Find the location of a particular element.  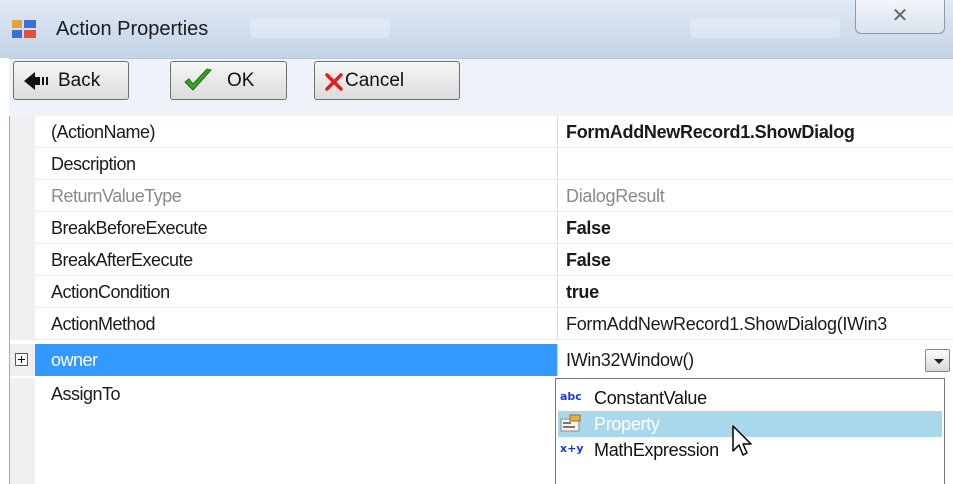

property-name: AssignTo is located at coordinates (86, 394).